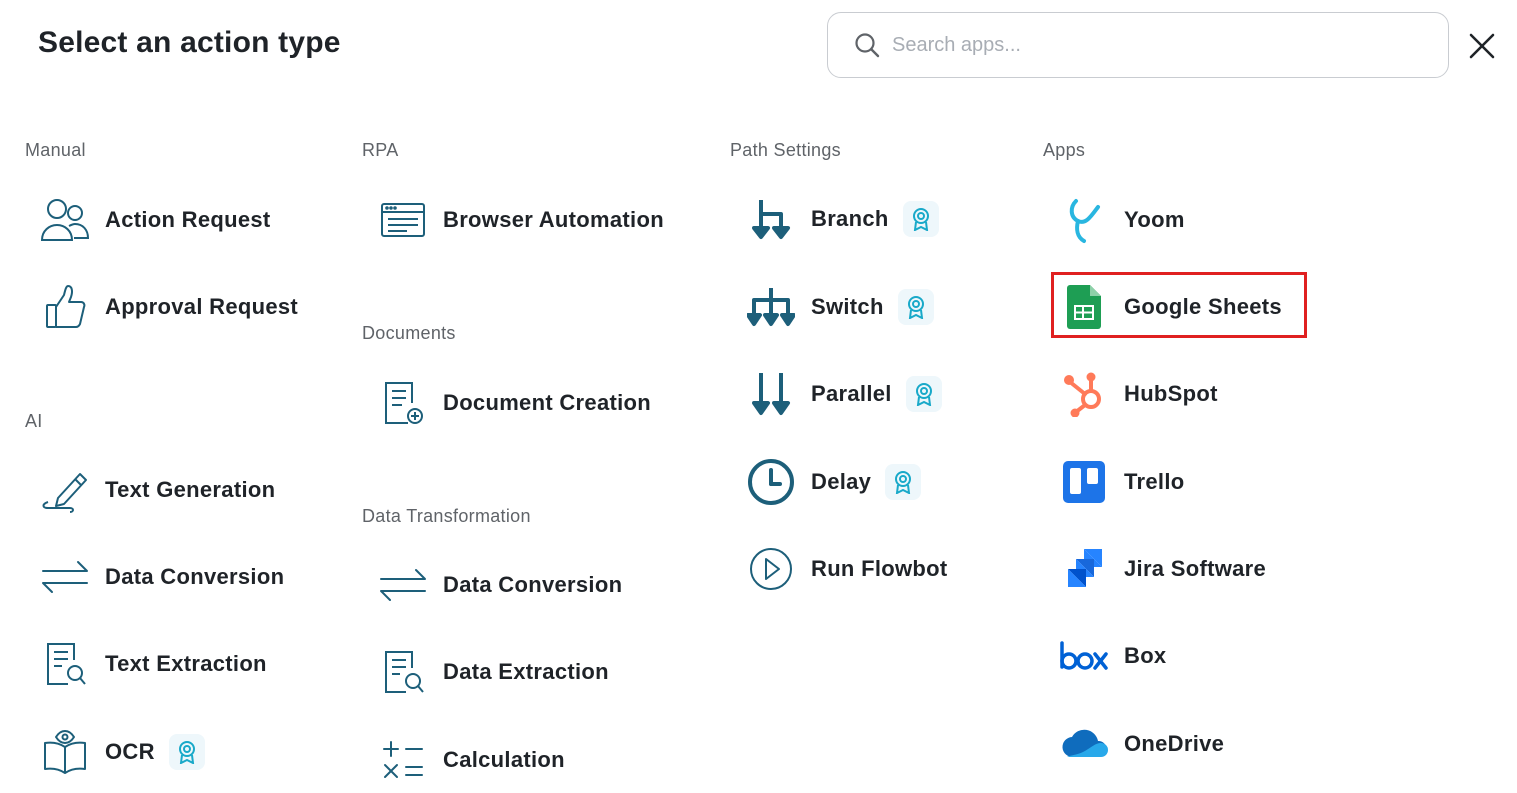  What do you see at coordinates (65, 307) in the screenshot?
I see `thumbs-up-icon` at bounding box center [65, 307].